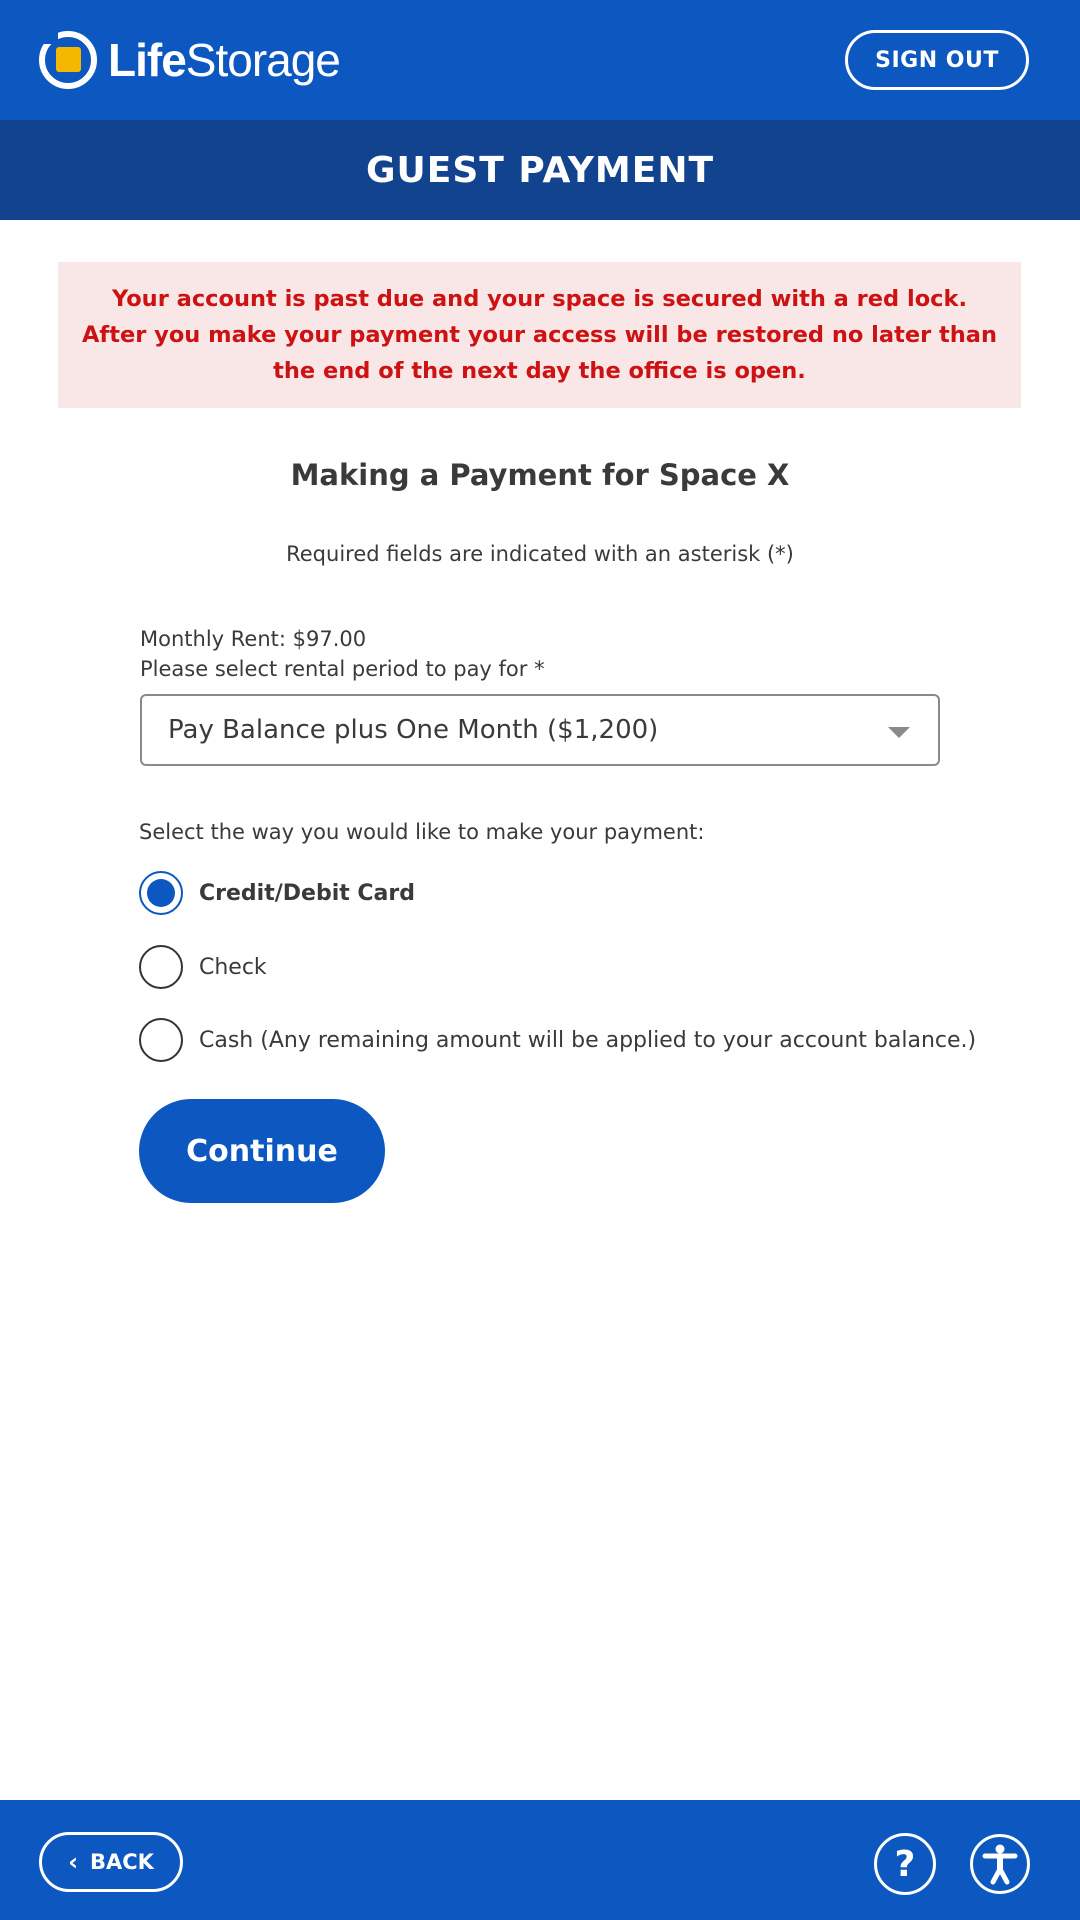  Describe the element at coordinates (262, 1151) in the screenshot. I see `continue-button: Continue` at that location.